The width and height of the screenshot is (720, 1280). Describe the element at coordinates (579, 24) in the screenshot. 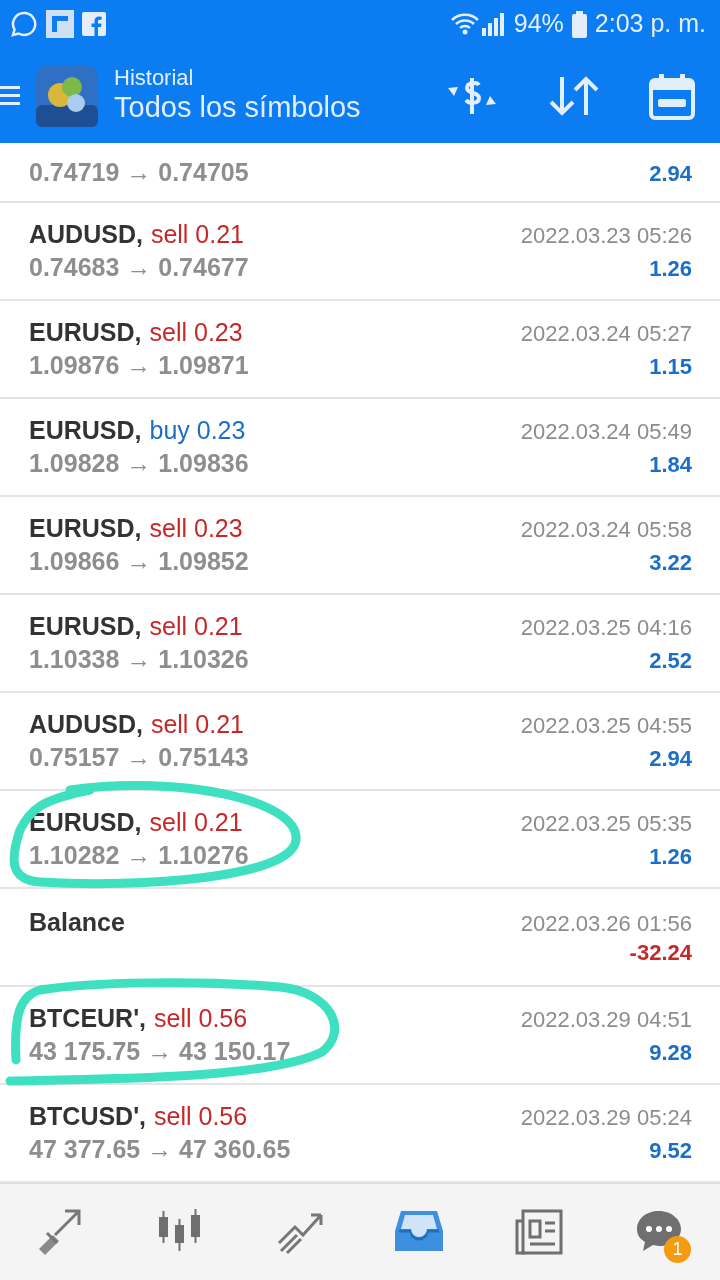

I see `battery-icon` at that location.